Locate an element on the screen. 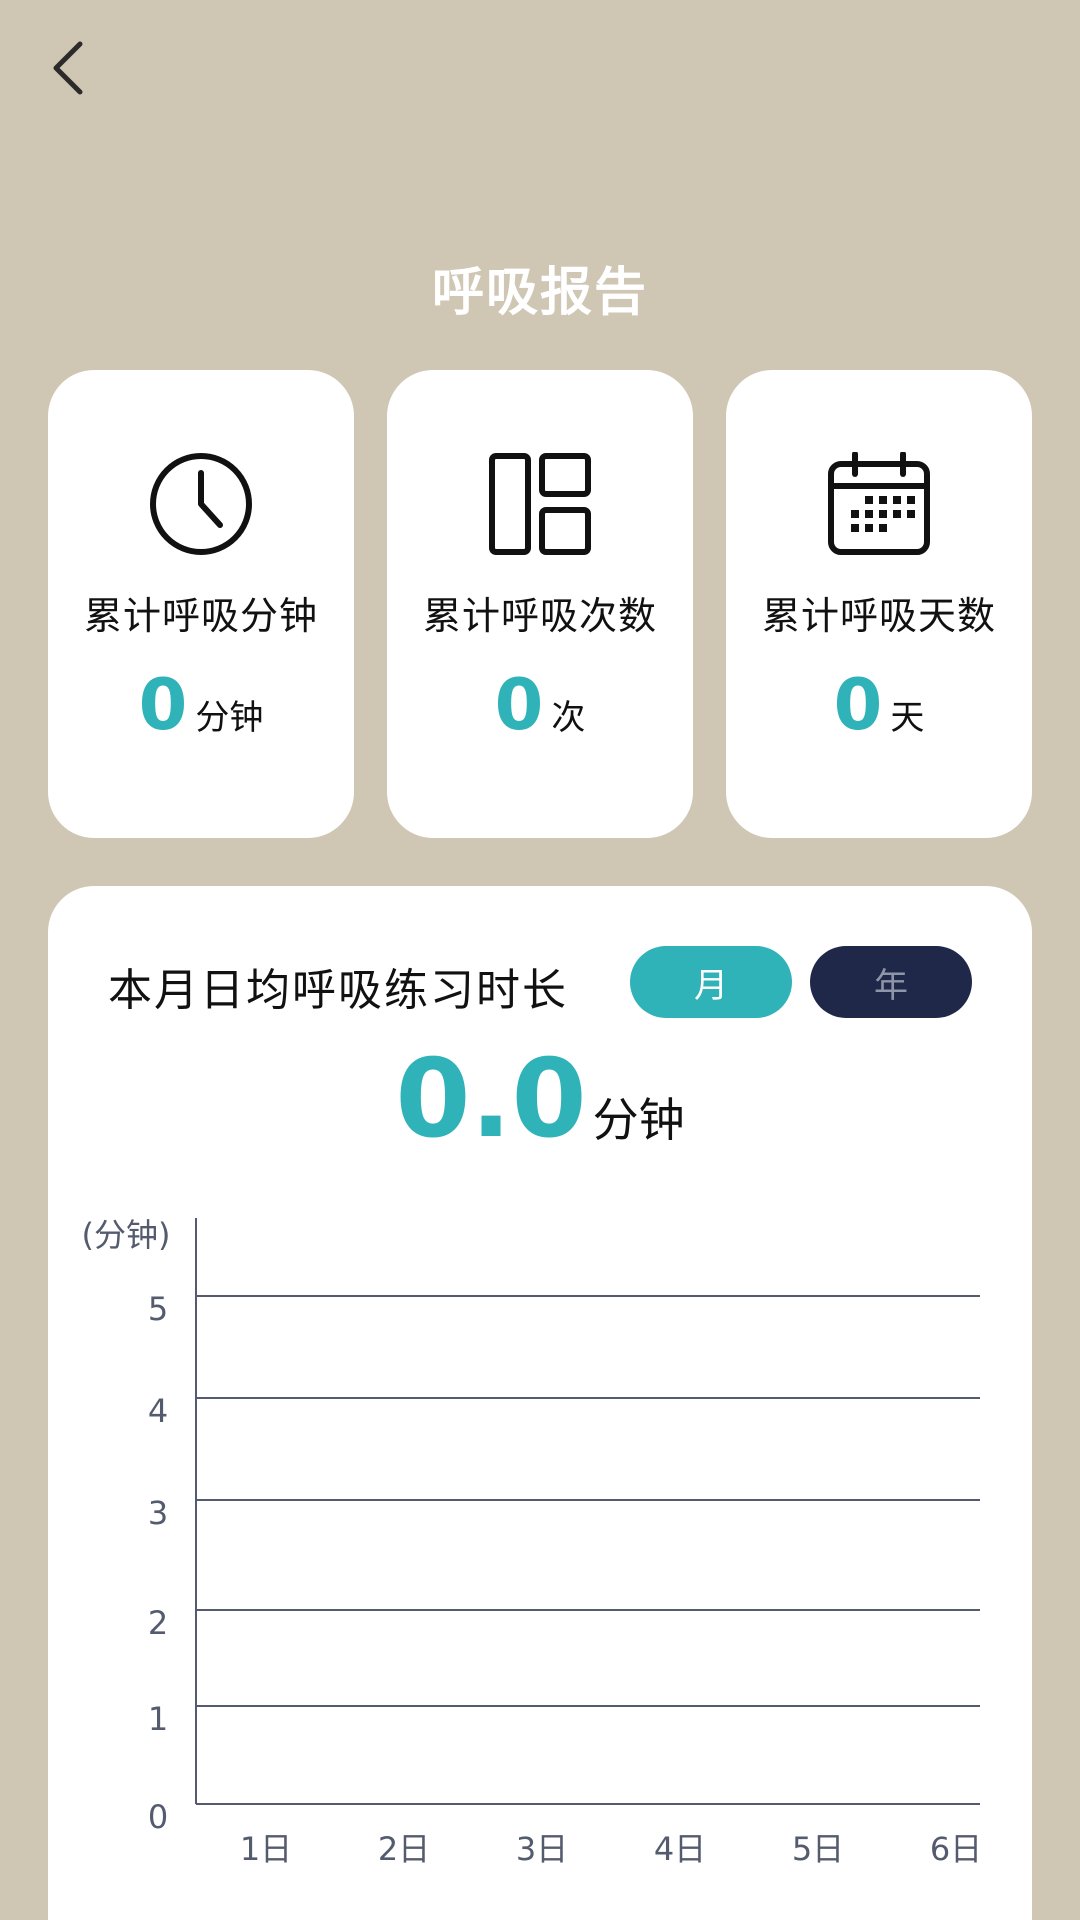 The width and height of the screenshot is (1080, 1920). stat-label: 累计呼吸天数 is located at coordinates (878, 616).